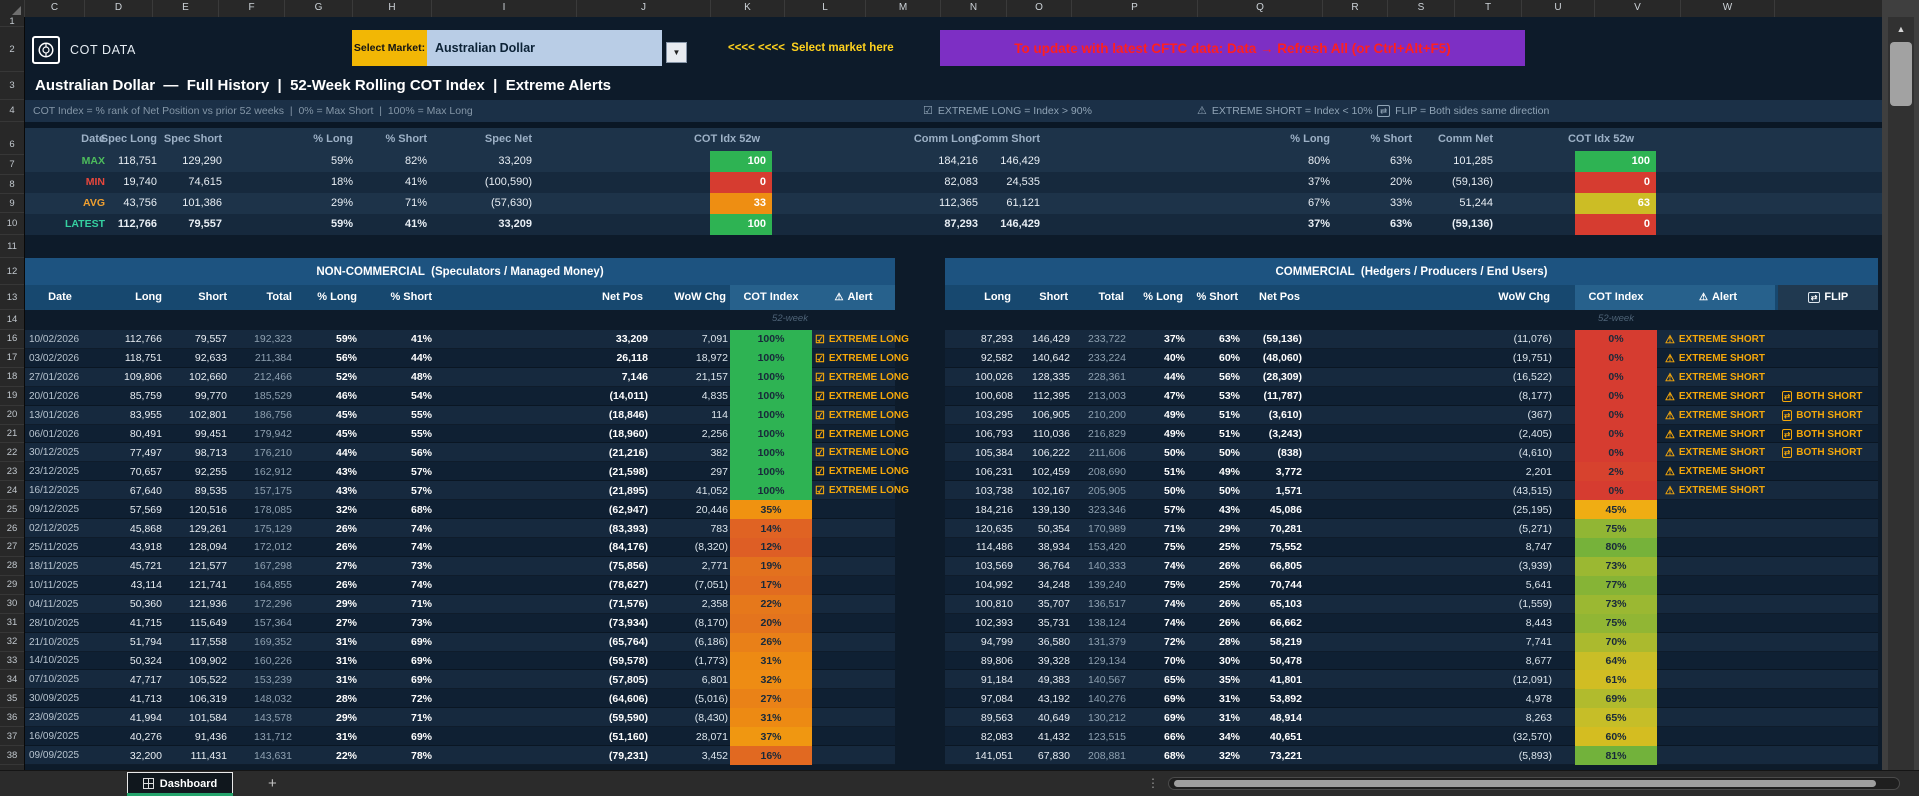 This screenshot has height=796, width=1919. Describe the element at coordinates (61, 755) in the screenshot. I see `cell: 09/09/2025` at that location.